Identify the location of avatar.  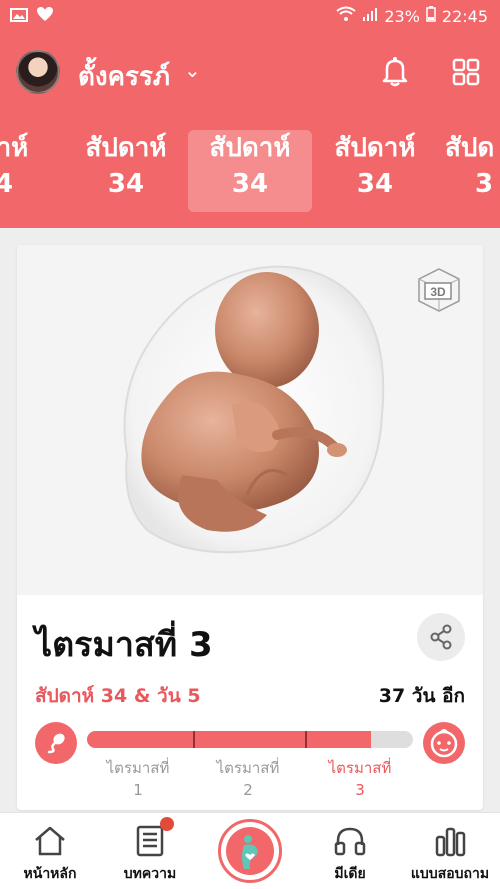
(38, 72).